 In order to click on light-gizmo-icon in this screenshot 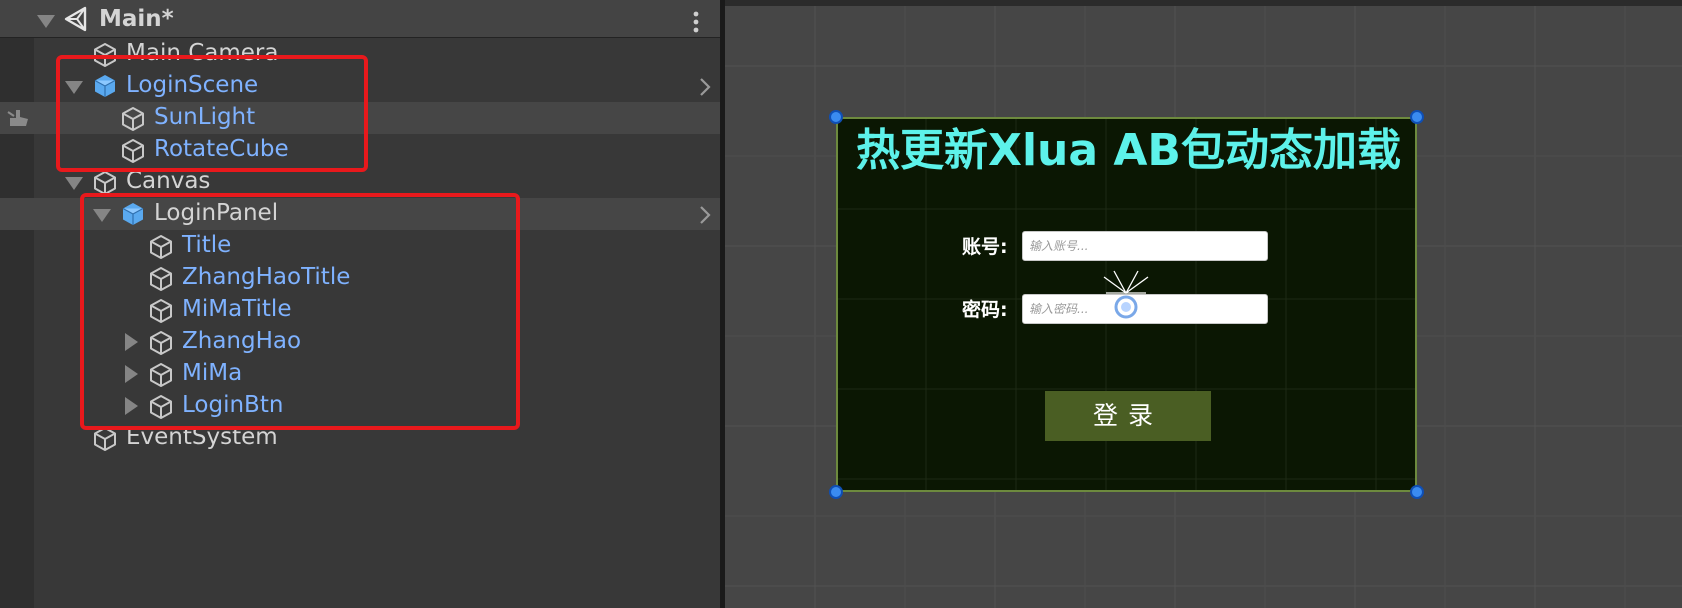, I will do `click(1126, 294)`.